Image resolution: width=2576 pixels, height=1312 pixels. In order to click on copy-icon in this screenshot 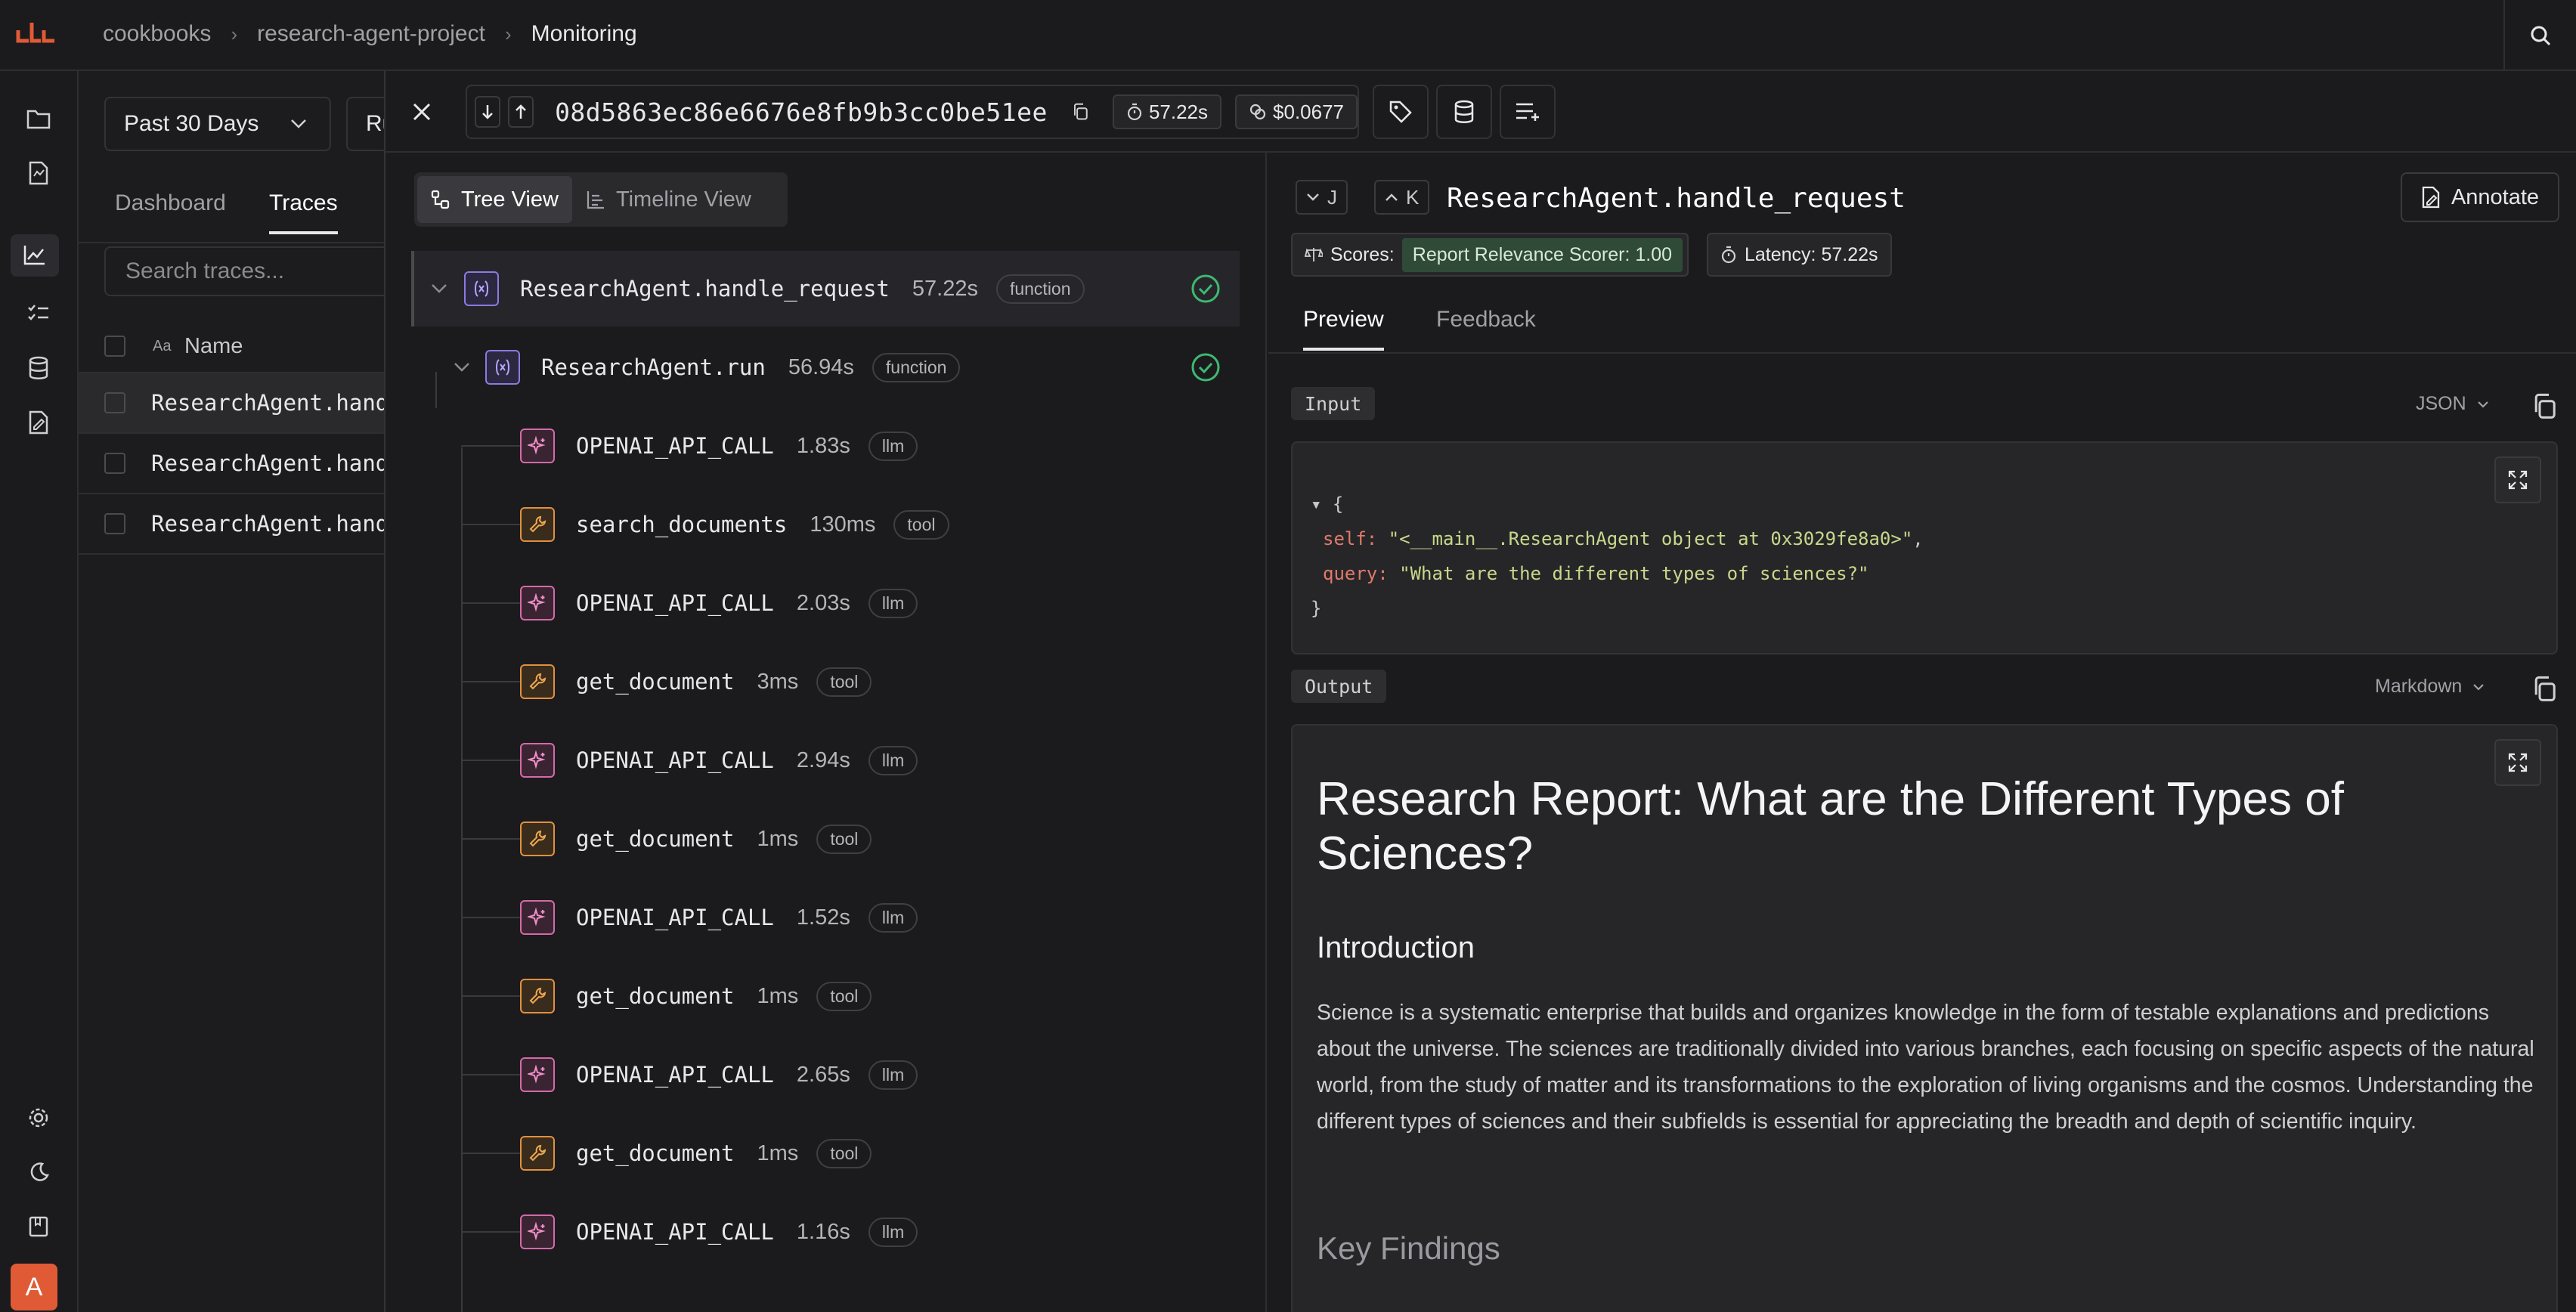, I will do `click(1080, 112)`.